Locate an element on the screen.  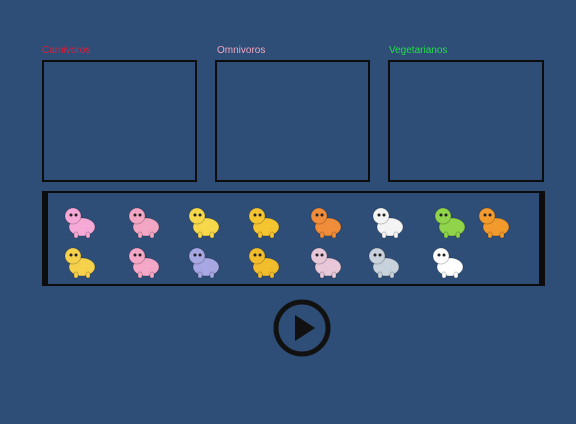
hippo-animal is located at coordinates (204, 261).